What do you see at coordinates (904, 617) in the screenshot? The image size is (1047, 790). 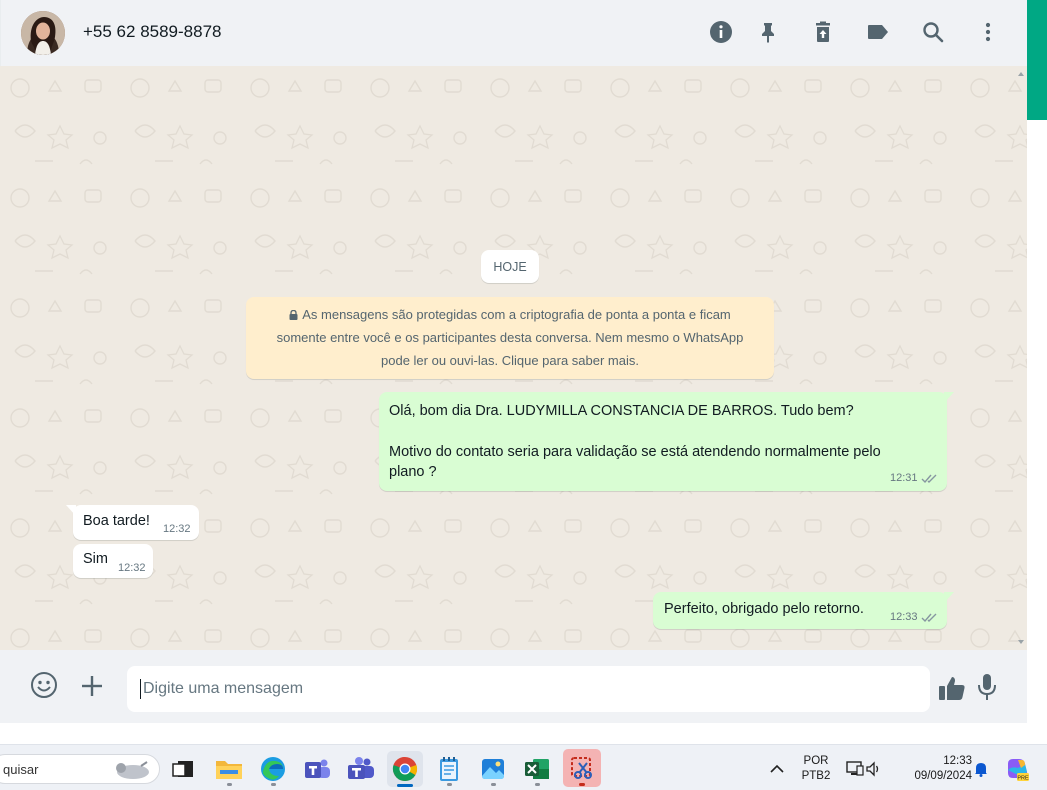 I see `message-time: 12:33` at bounding box center [904, 617].